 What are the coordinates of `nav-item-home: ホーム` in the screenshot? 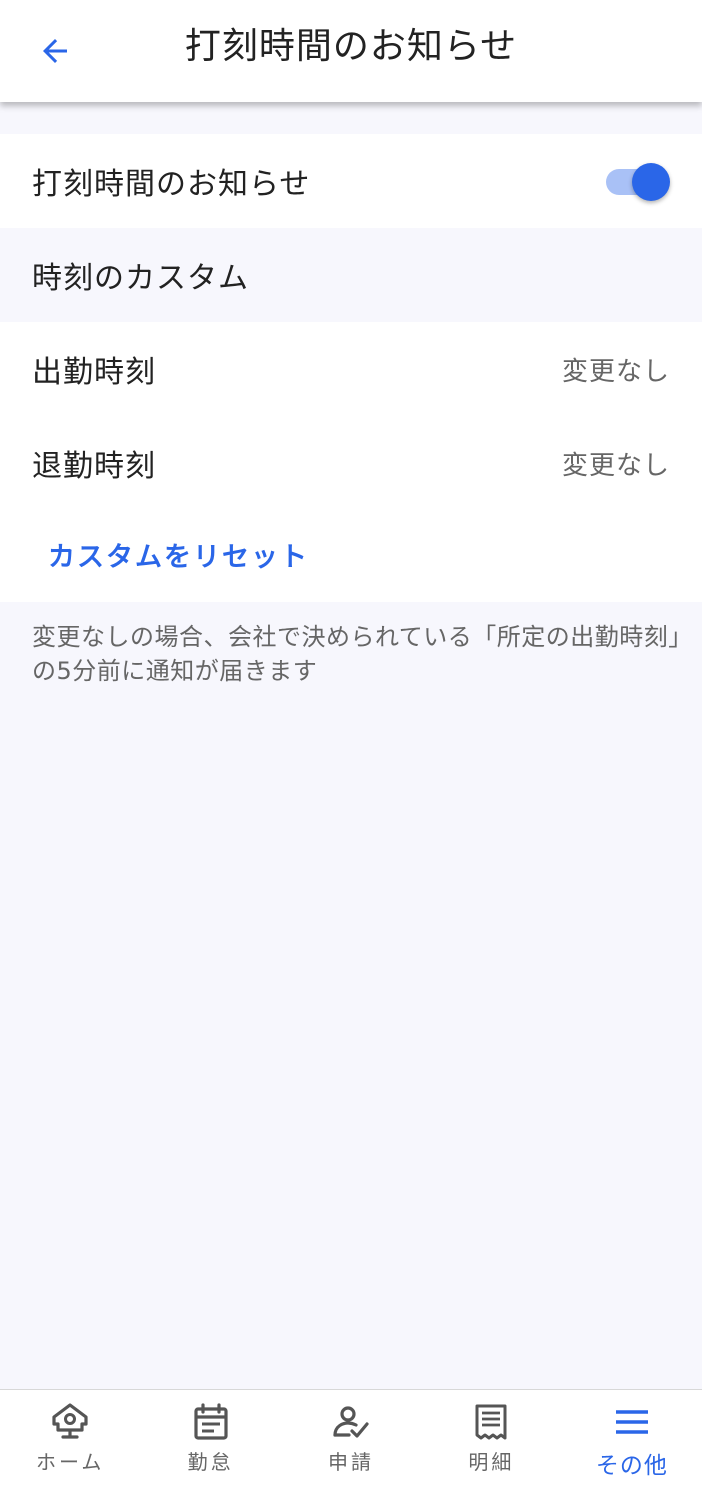 It's located at (70, 1443).